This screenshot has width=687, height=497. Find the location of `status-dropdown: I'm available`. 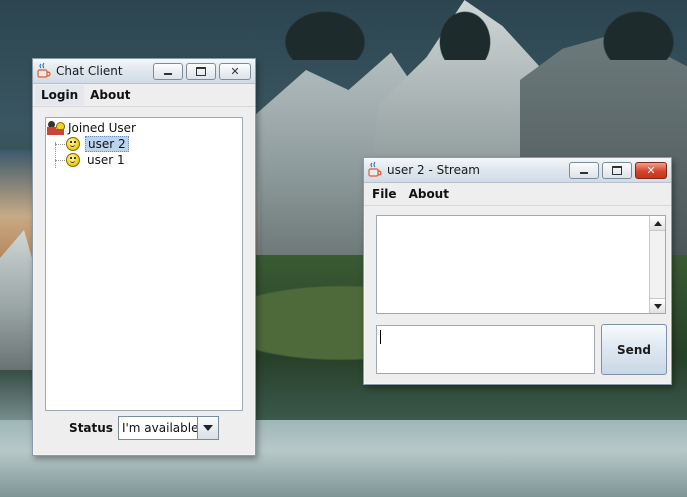

status-dropdown: I'm available is located at coordinates (168, 428).